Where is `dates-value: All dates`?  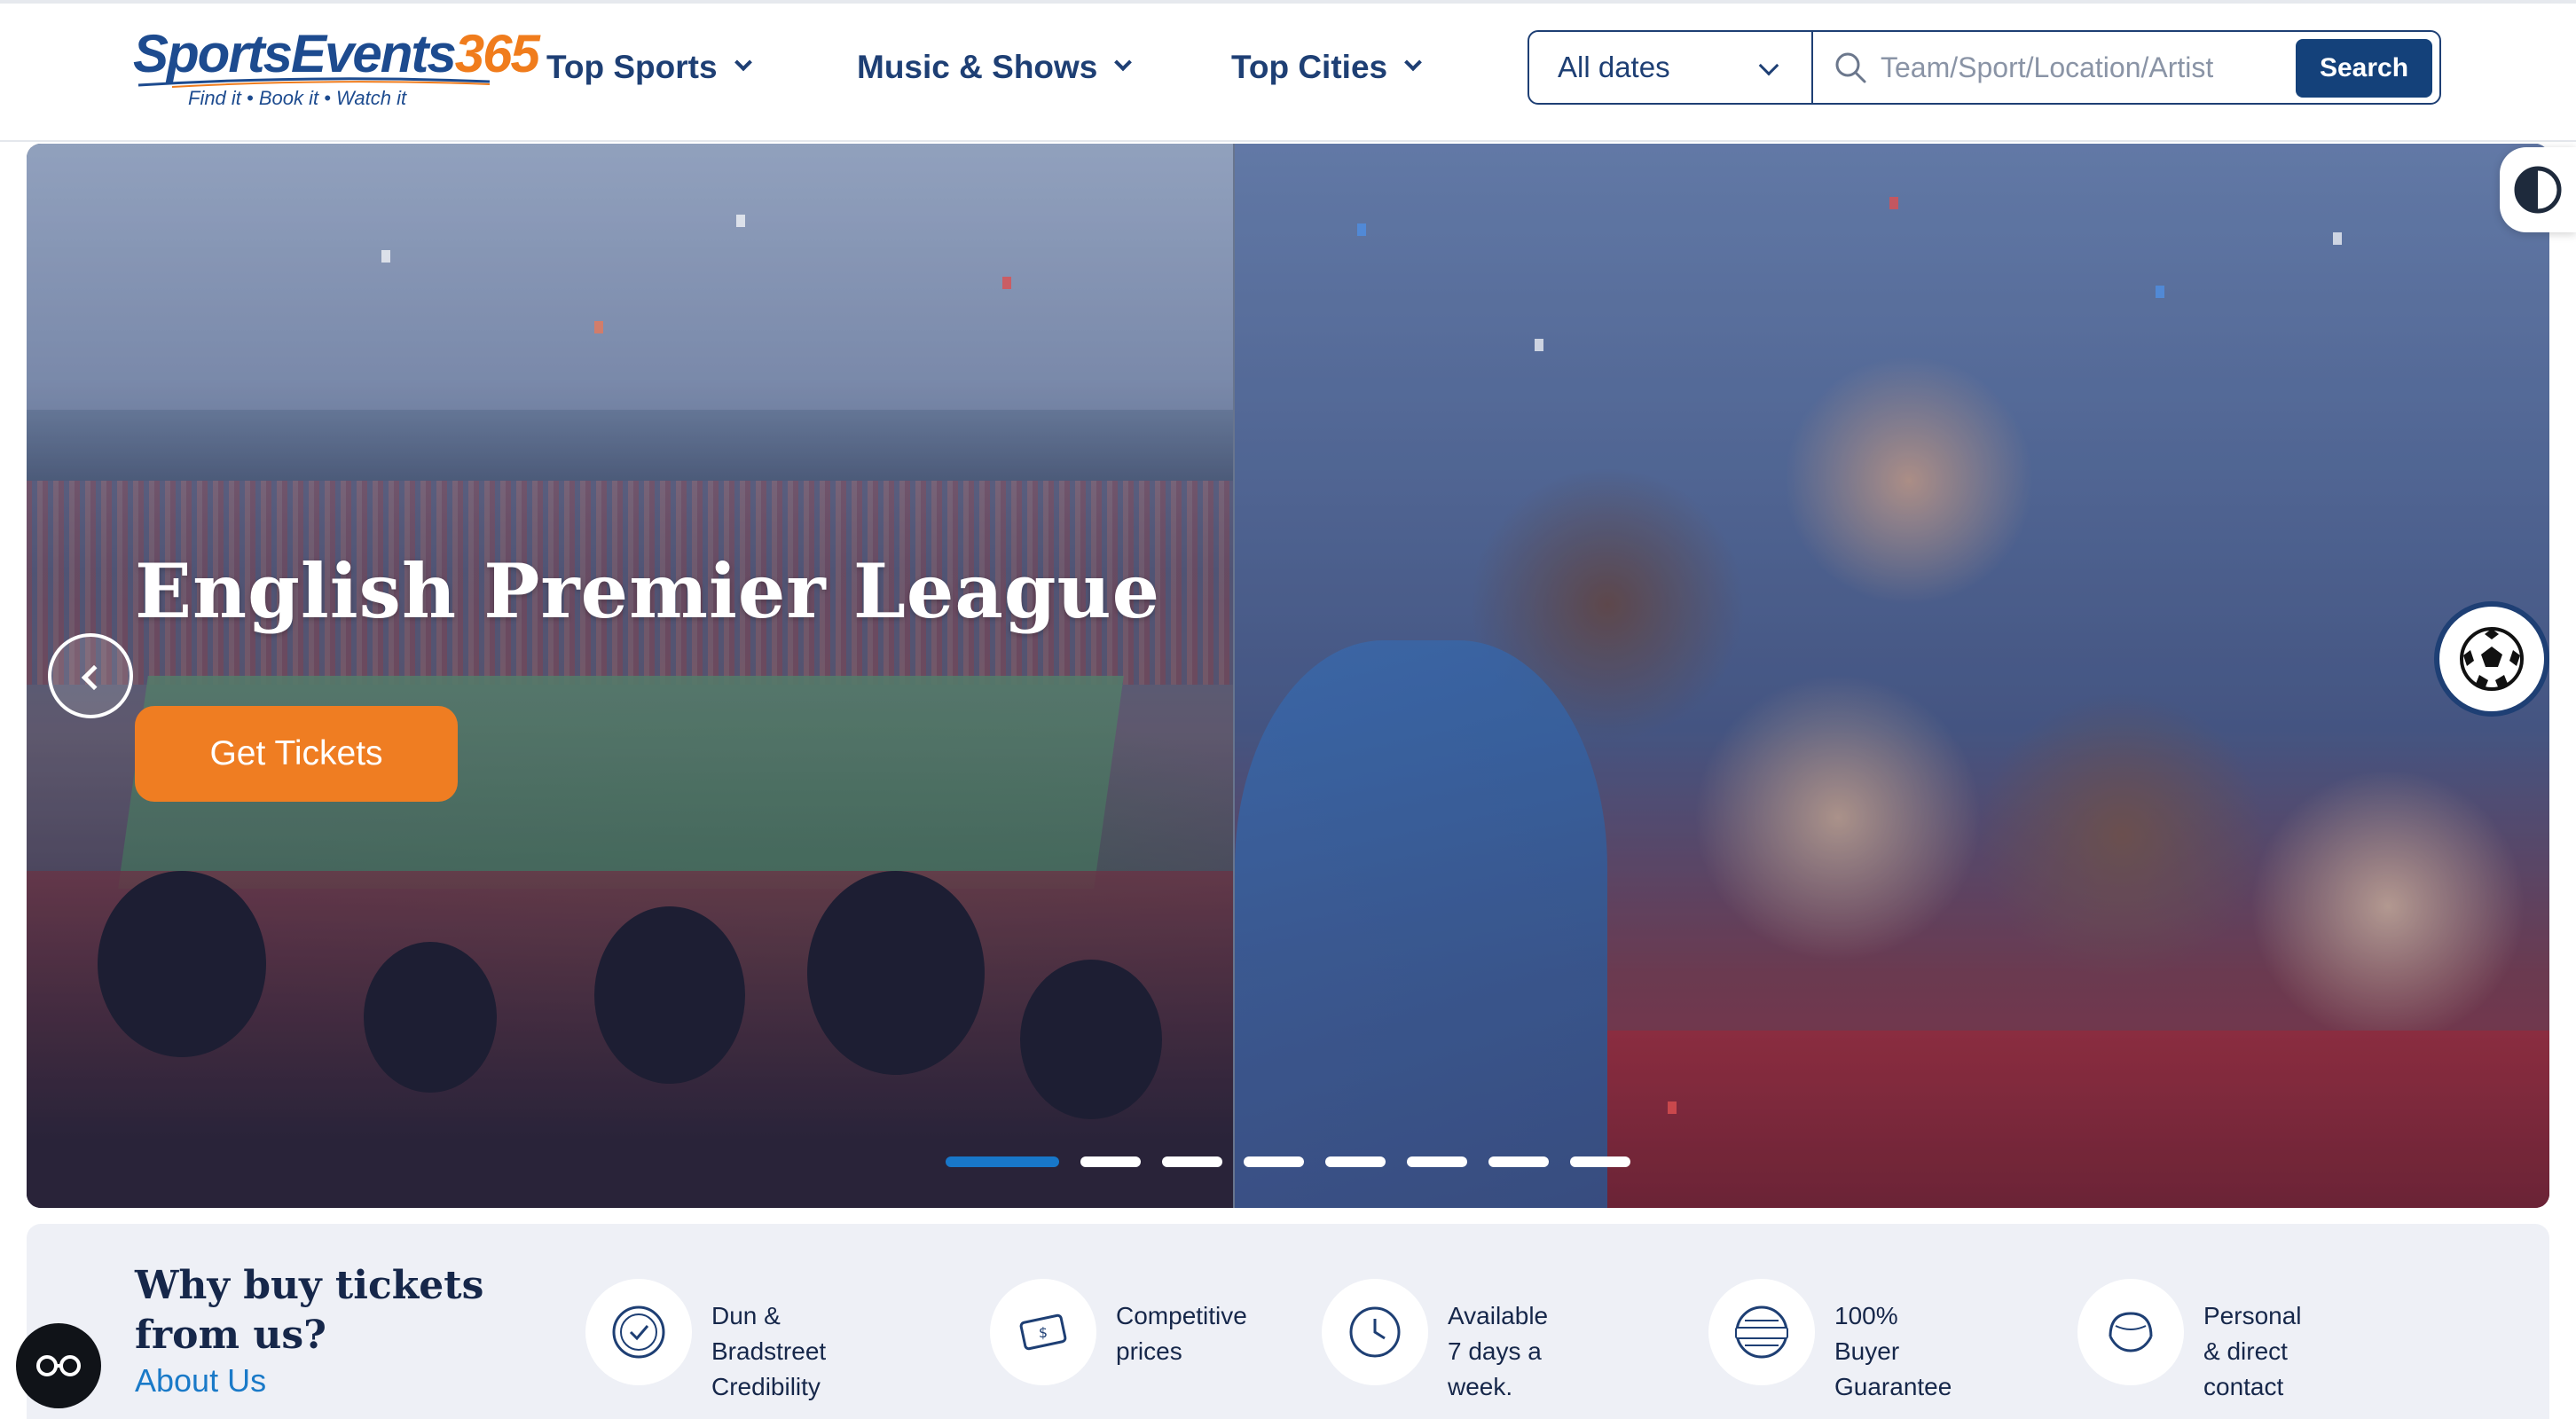 dates-value: All dates is located at coordinates (1614, 67).